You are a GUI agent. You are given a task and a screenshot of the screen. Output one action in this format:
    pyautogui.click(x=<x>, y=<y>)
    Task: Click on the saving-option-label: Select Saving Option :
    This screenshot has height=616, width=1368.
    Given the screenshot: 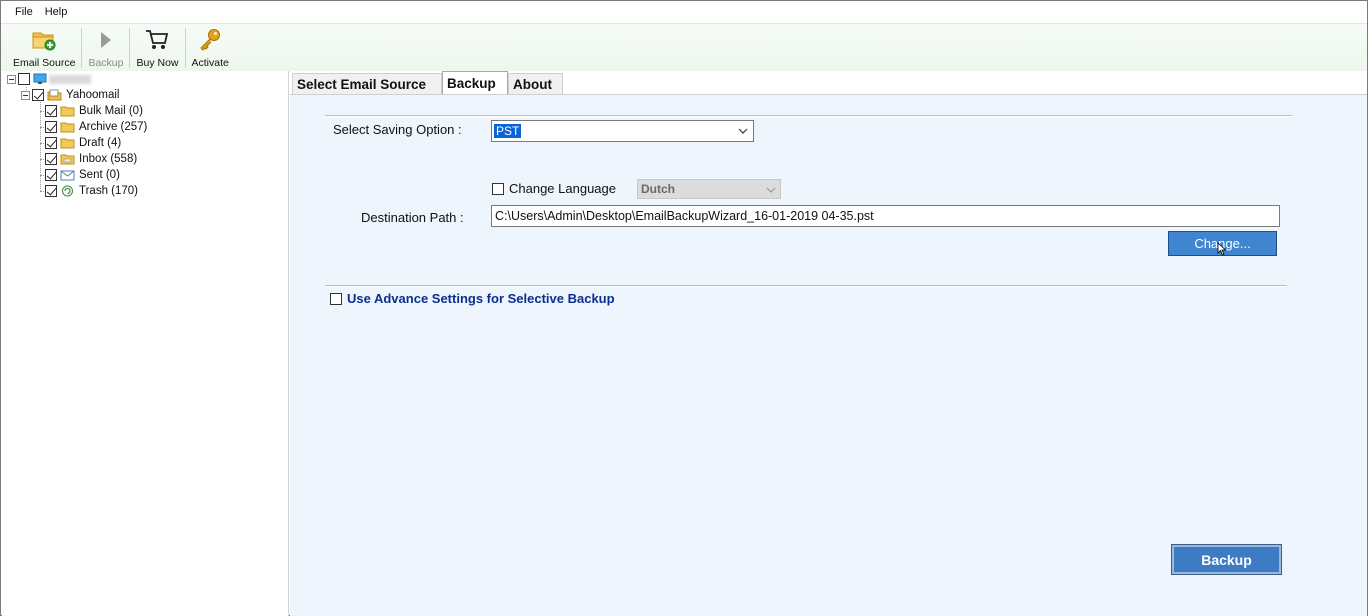 What is the action you would take?
    pyautogui.click(x=397, y=129)
    